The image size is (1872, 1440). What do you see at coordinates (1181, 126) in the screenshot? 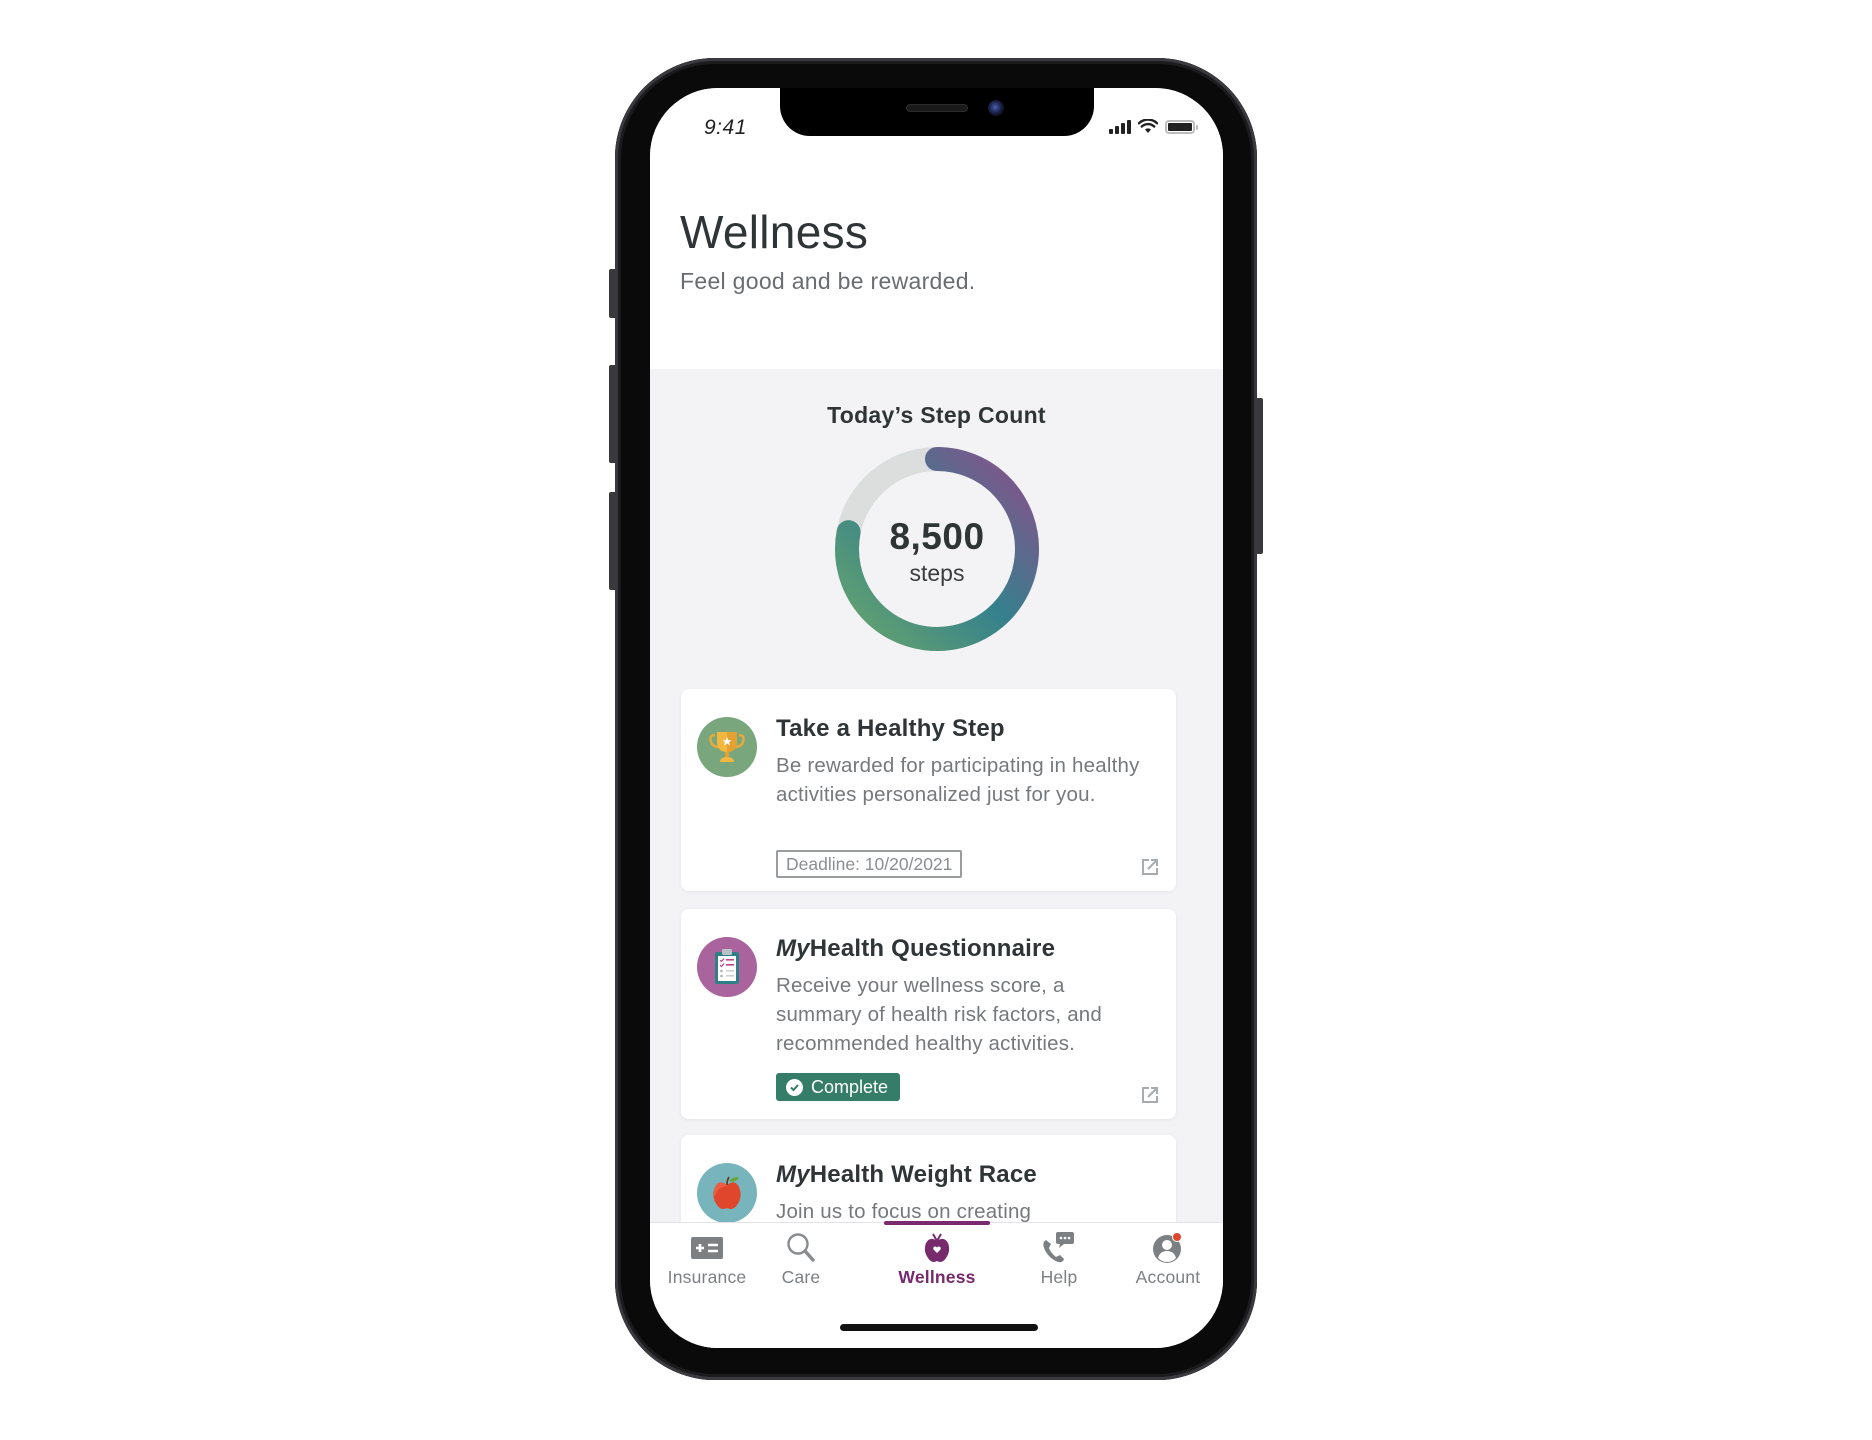
I see `battery-icon` at bounding box center [1181, 126].